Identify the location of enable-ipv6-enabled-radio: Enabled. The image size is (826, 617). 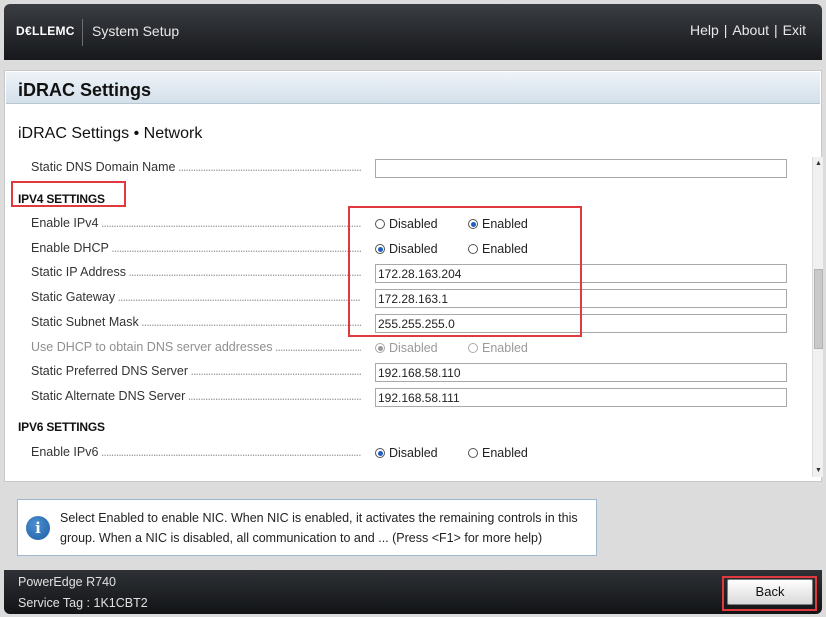
(498, 454).